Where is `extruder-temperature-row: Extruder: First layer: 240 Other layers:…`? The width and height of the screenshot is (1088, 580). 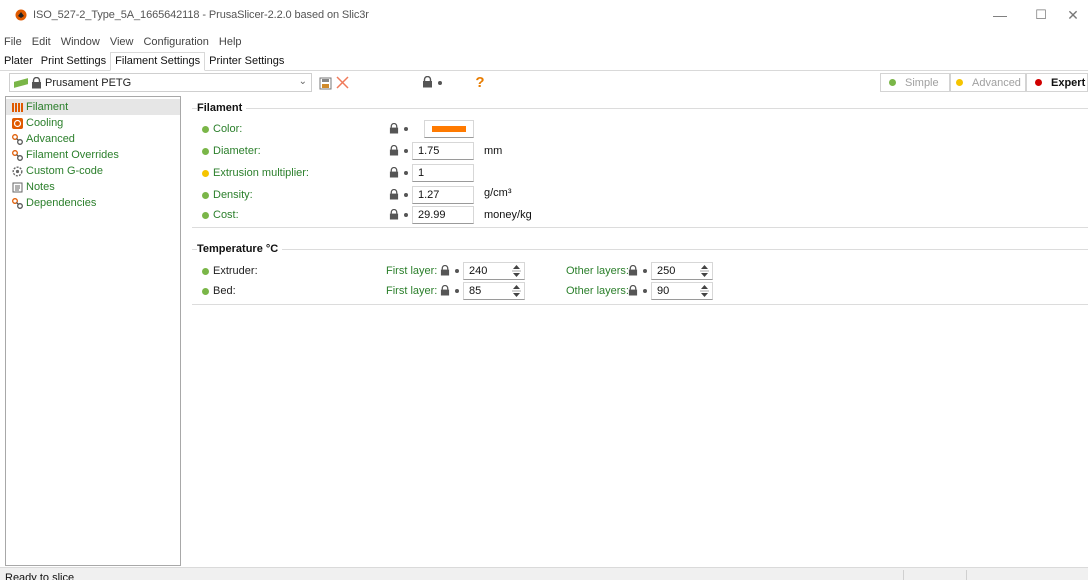
extruder-temperature-row: Extruder: First layer: 240 Other layers:… is located at coordinates (640, 271).